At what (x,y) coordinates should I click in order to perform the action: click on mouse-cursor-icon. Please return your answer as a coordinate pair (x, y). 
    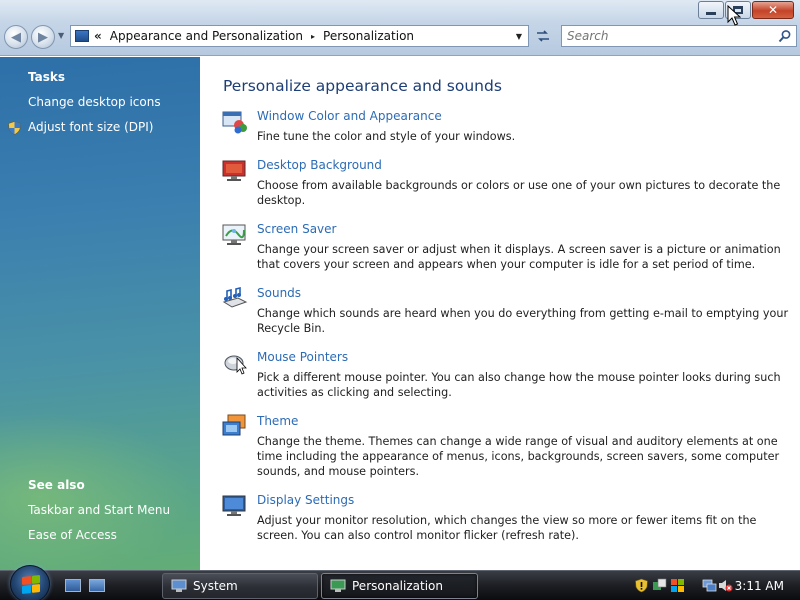
    Looking at the image, I should click on (734, 15).